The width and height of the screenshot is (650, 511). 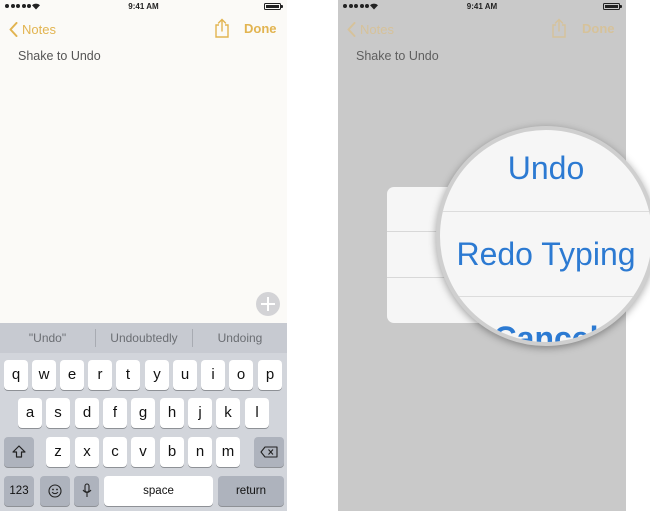 I want to click on key: n, so click(x=200, y=452).